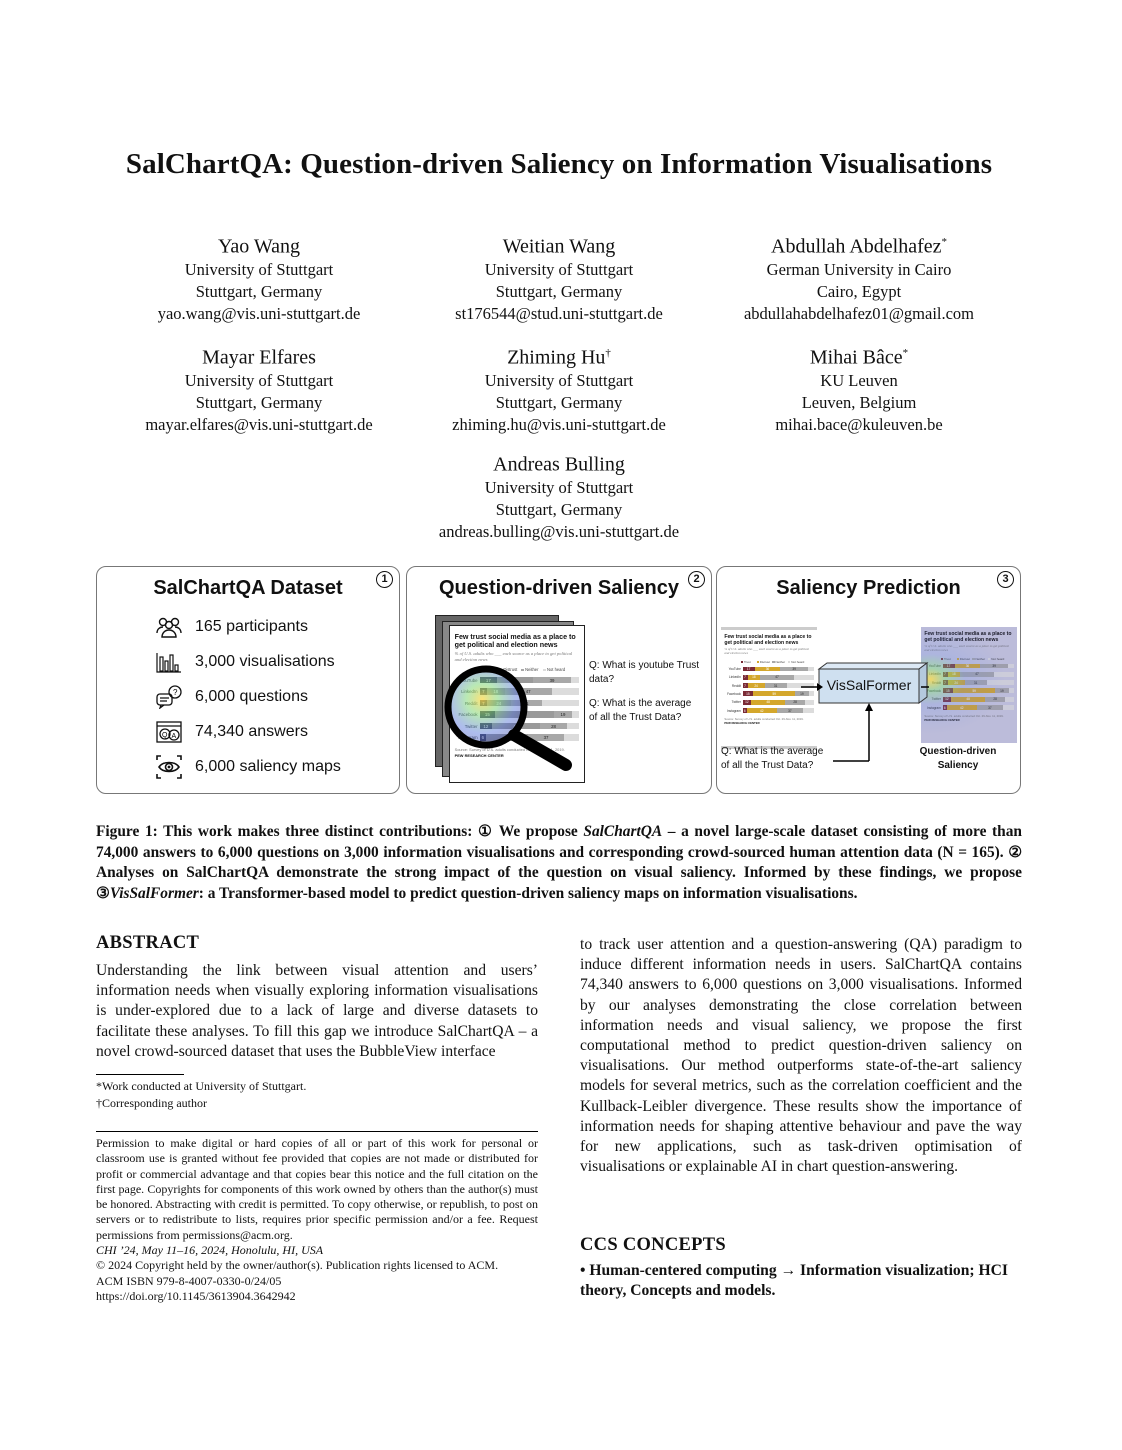 Image resolution: width=1122 pixels, height=1450 pixels. I want to click on dataset-stat: 3,000 visualisations, so click(245, 662).